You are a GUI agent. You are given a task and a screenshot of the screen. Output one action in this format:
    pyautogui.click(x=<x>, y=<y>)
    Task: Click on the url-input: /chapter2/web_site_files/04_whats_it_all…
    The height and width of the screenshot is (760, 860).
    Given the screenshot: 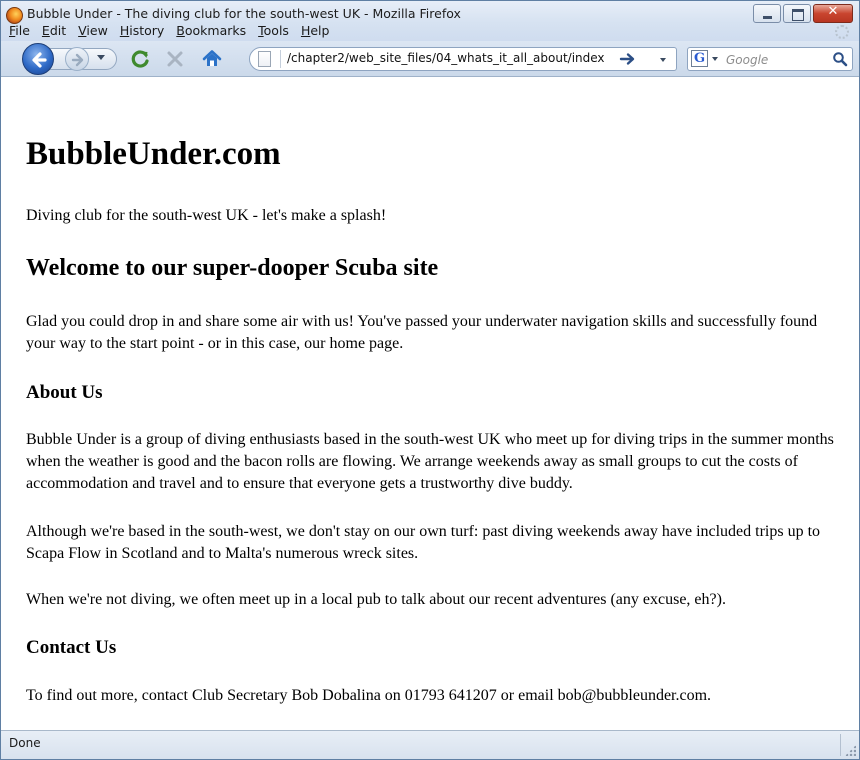 What is the action you would take?
    pyautogui.click(x=447, y=59)
    